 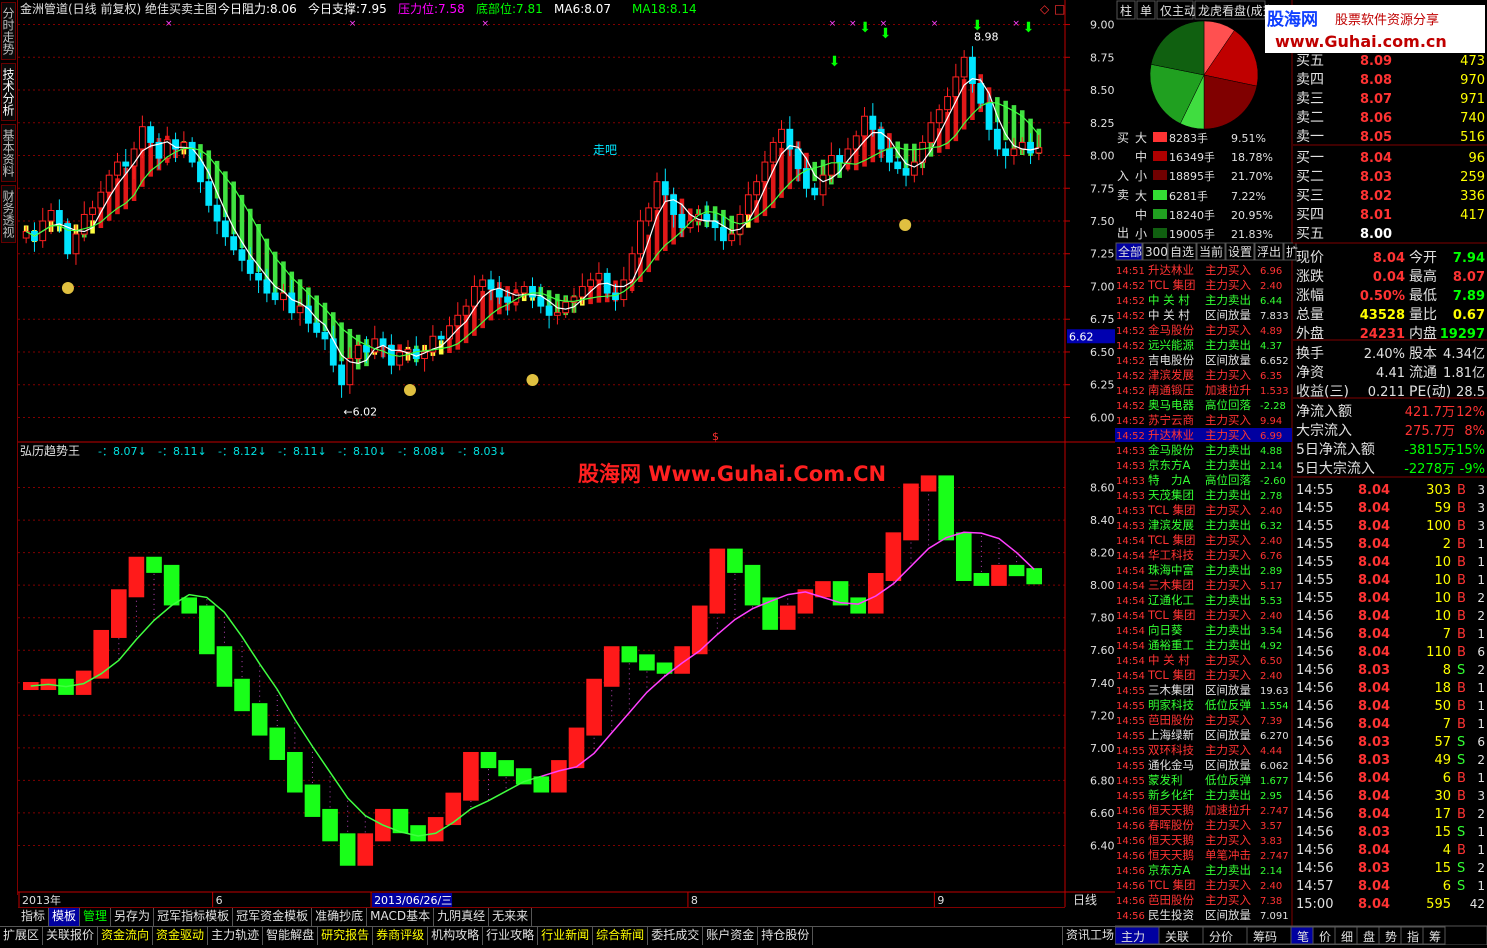 I want to click on btn-save-as: 另存为, so click(x=133, y=917).